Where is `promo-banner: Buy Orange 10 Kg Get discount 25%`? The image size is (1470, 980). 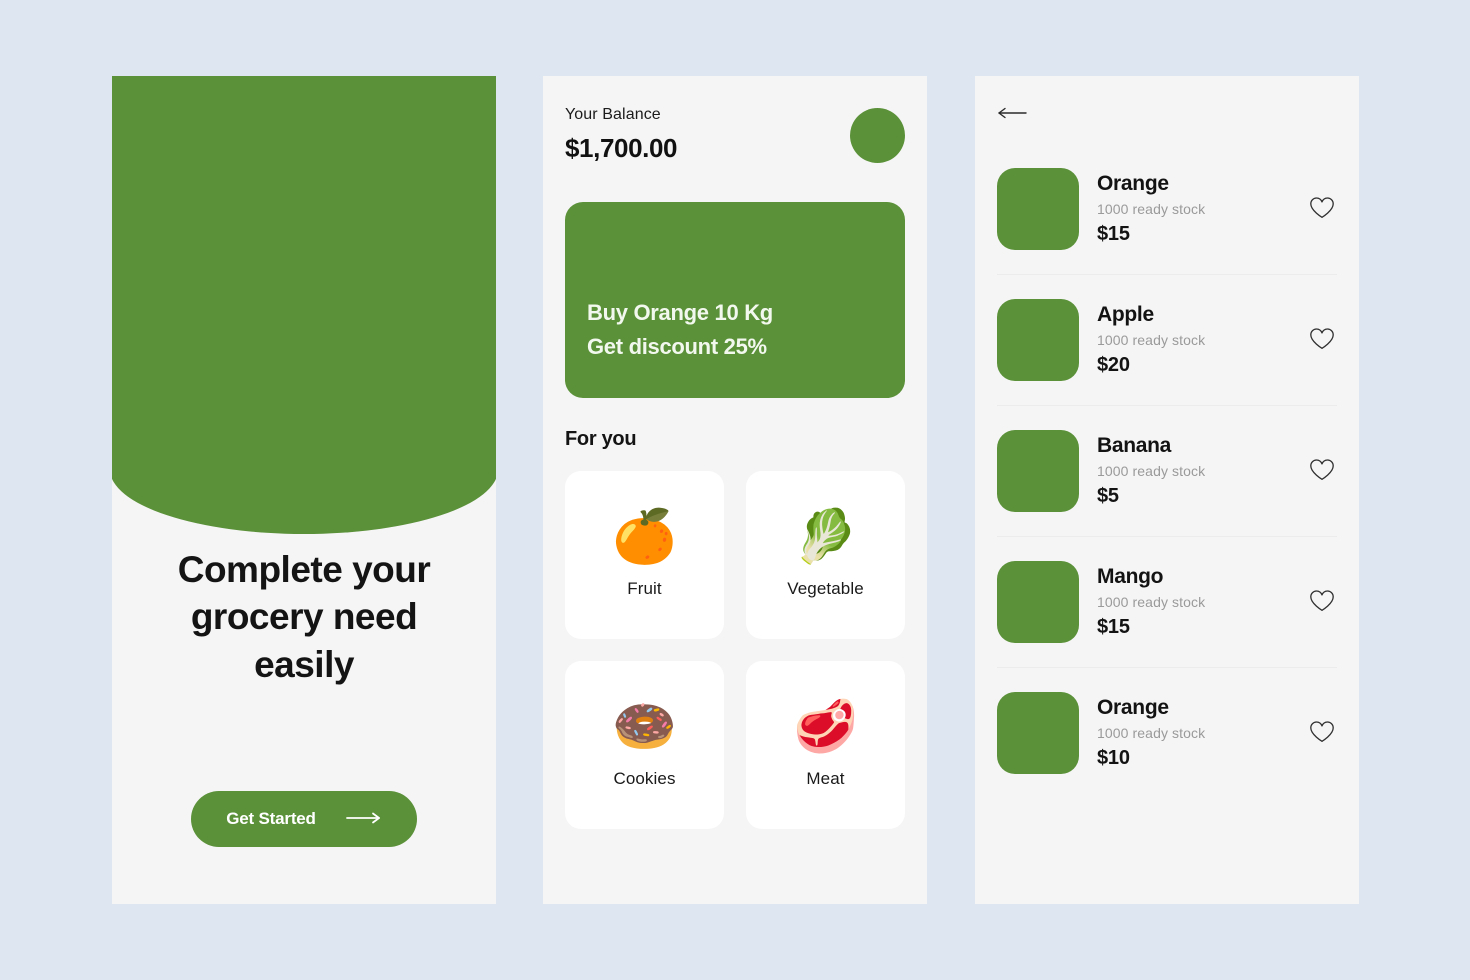 promo-banner: Buy Orange 10 Kg Get discount 25% is located at coordinates (735, 300).